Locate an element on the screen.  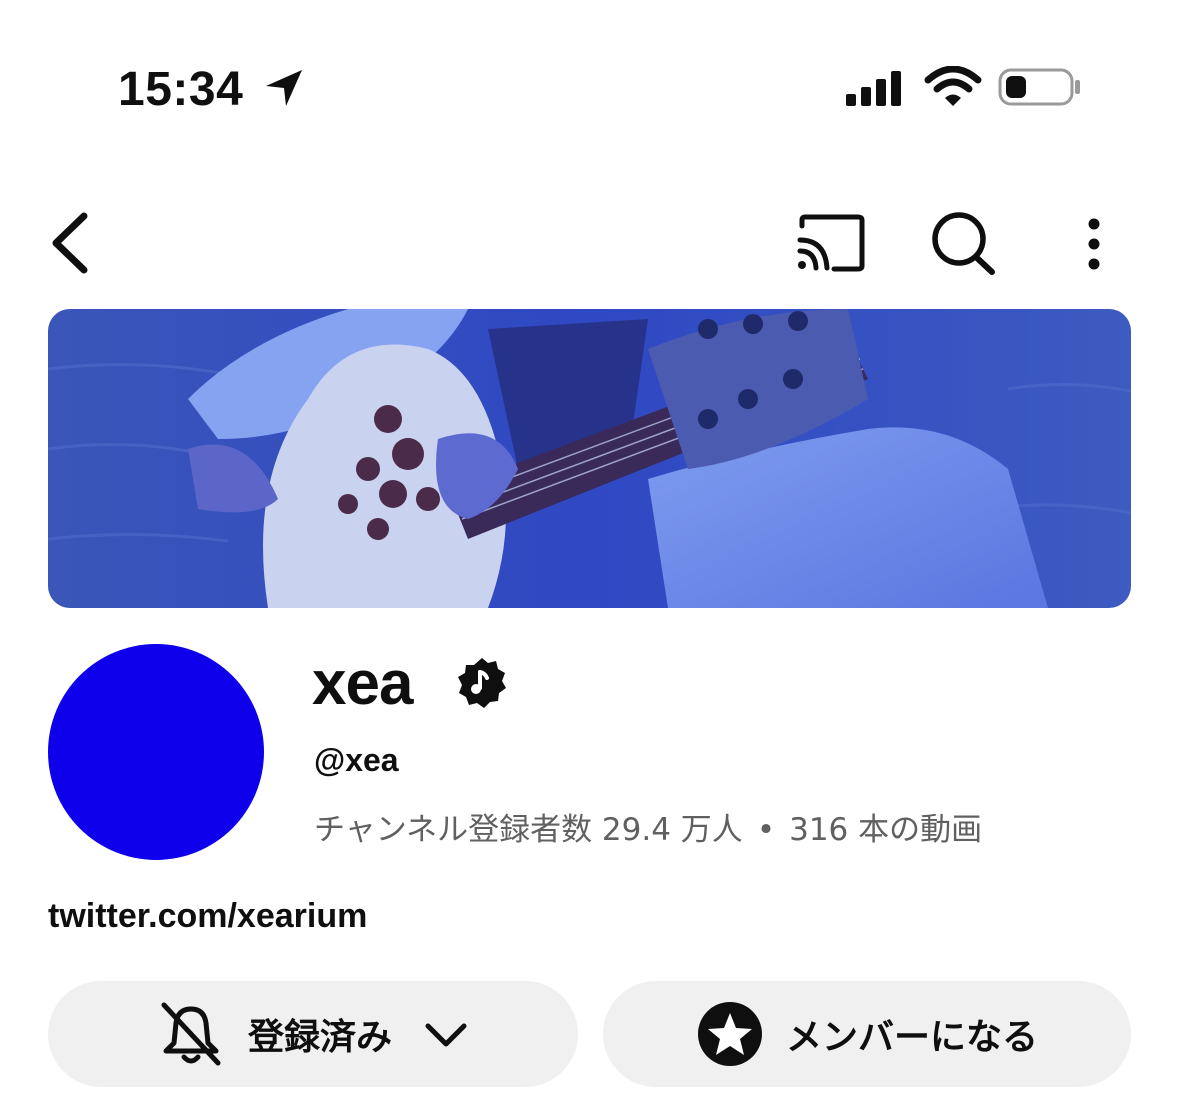
cast-icon is located at coordinates (831, 243).